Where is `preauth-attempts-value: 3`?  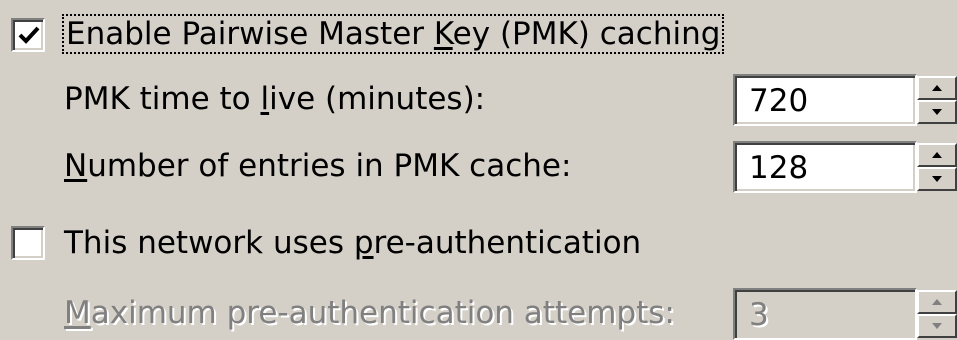
preauth-attempts-value: 3 is located at coordinates (759, 315).